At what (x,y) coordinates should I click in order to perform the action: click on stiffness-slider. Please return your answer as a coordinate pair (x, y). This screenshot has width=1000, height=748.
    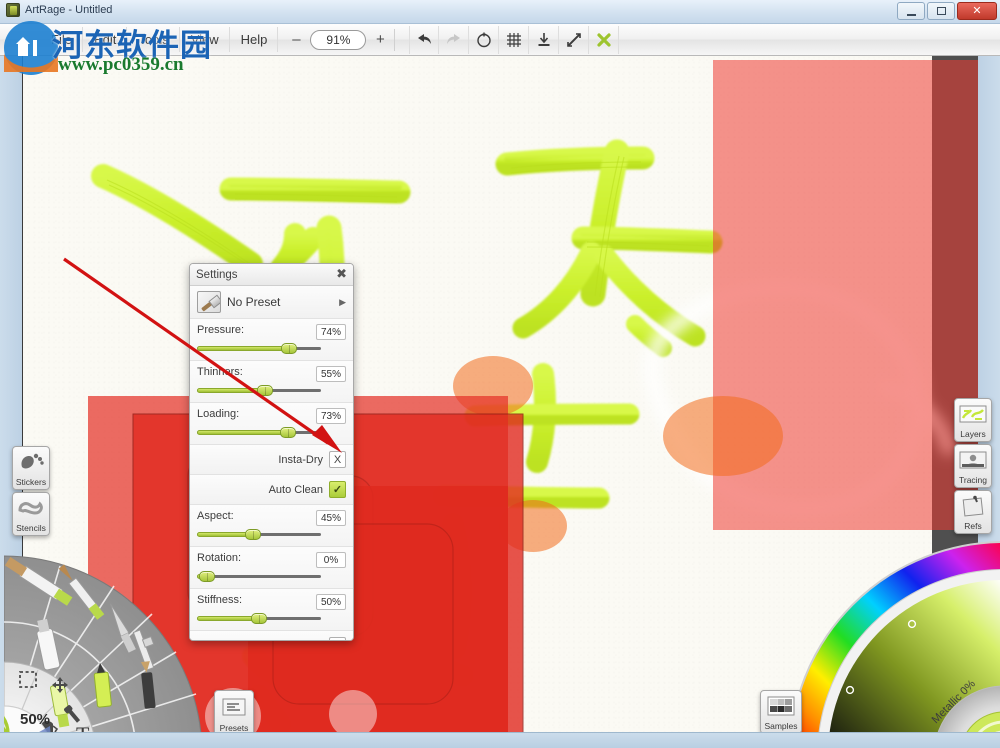
    Looking at the image, I should click on (259, 618).